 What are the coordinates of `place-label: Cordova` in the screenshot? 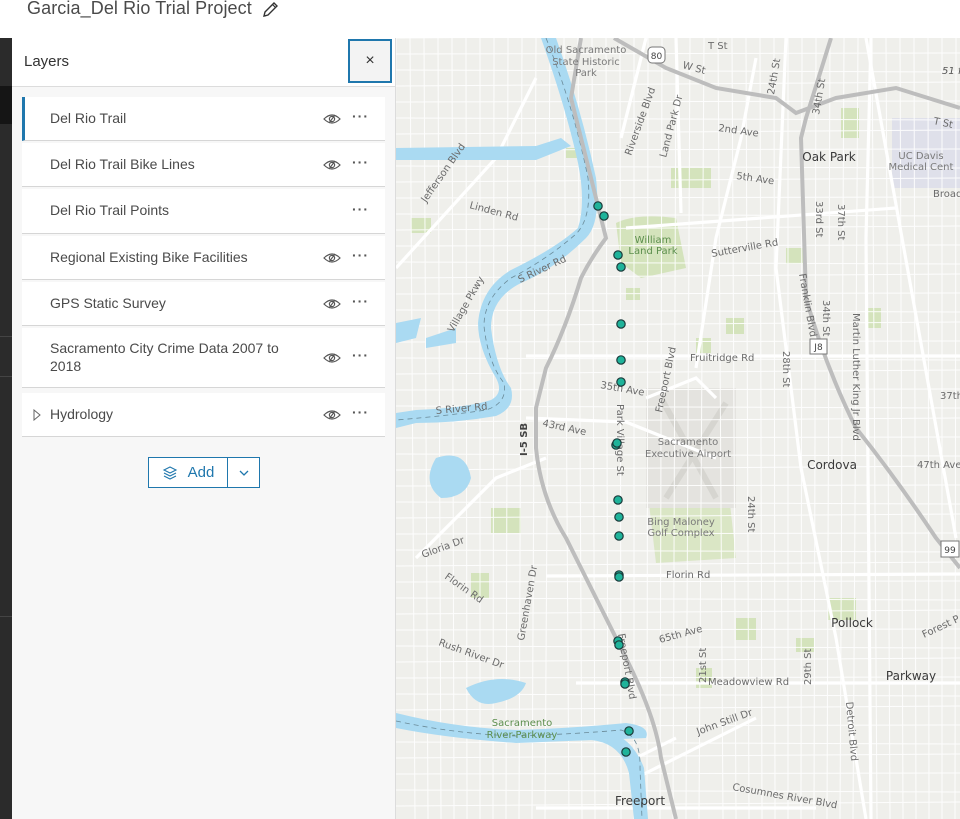 It's located at (832, 465).